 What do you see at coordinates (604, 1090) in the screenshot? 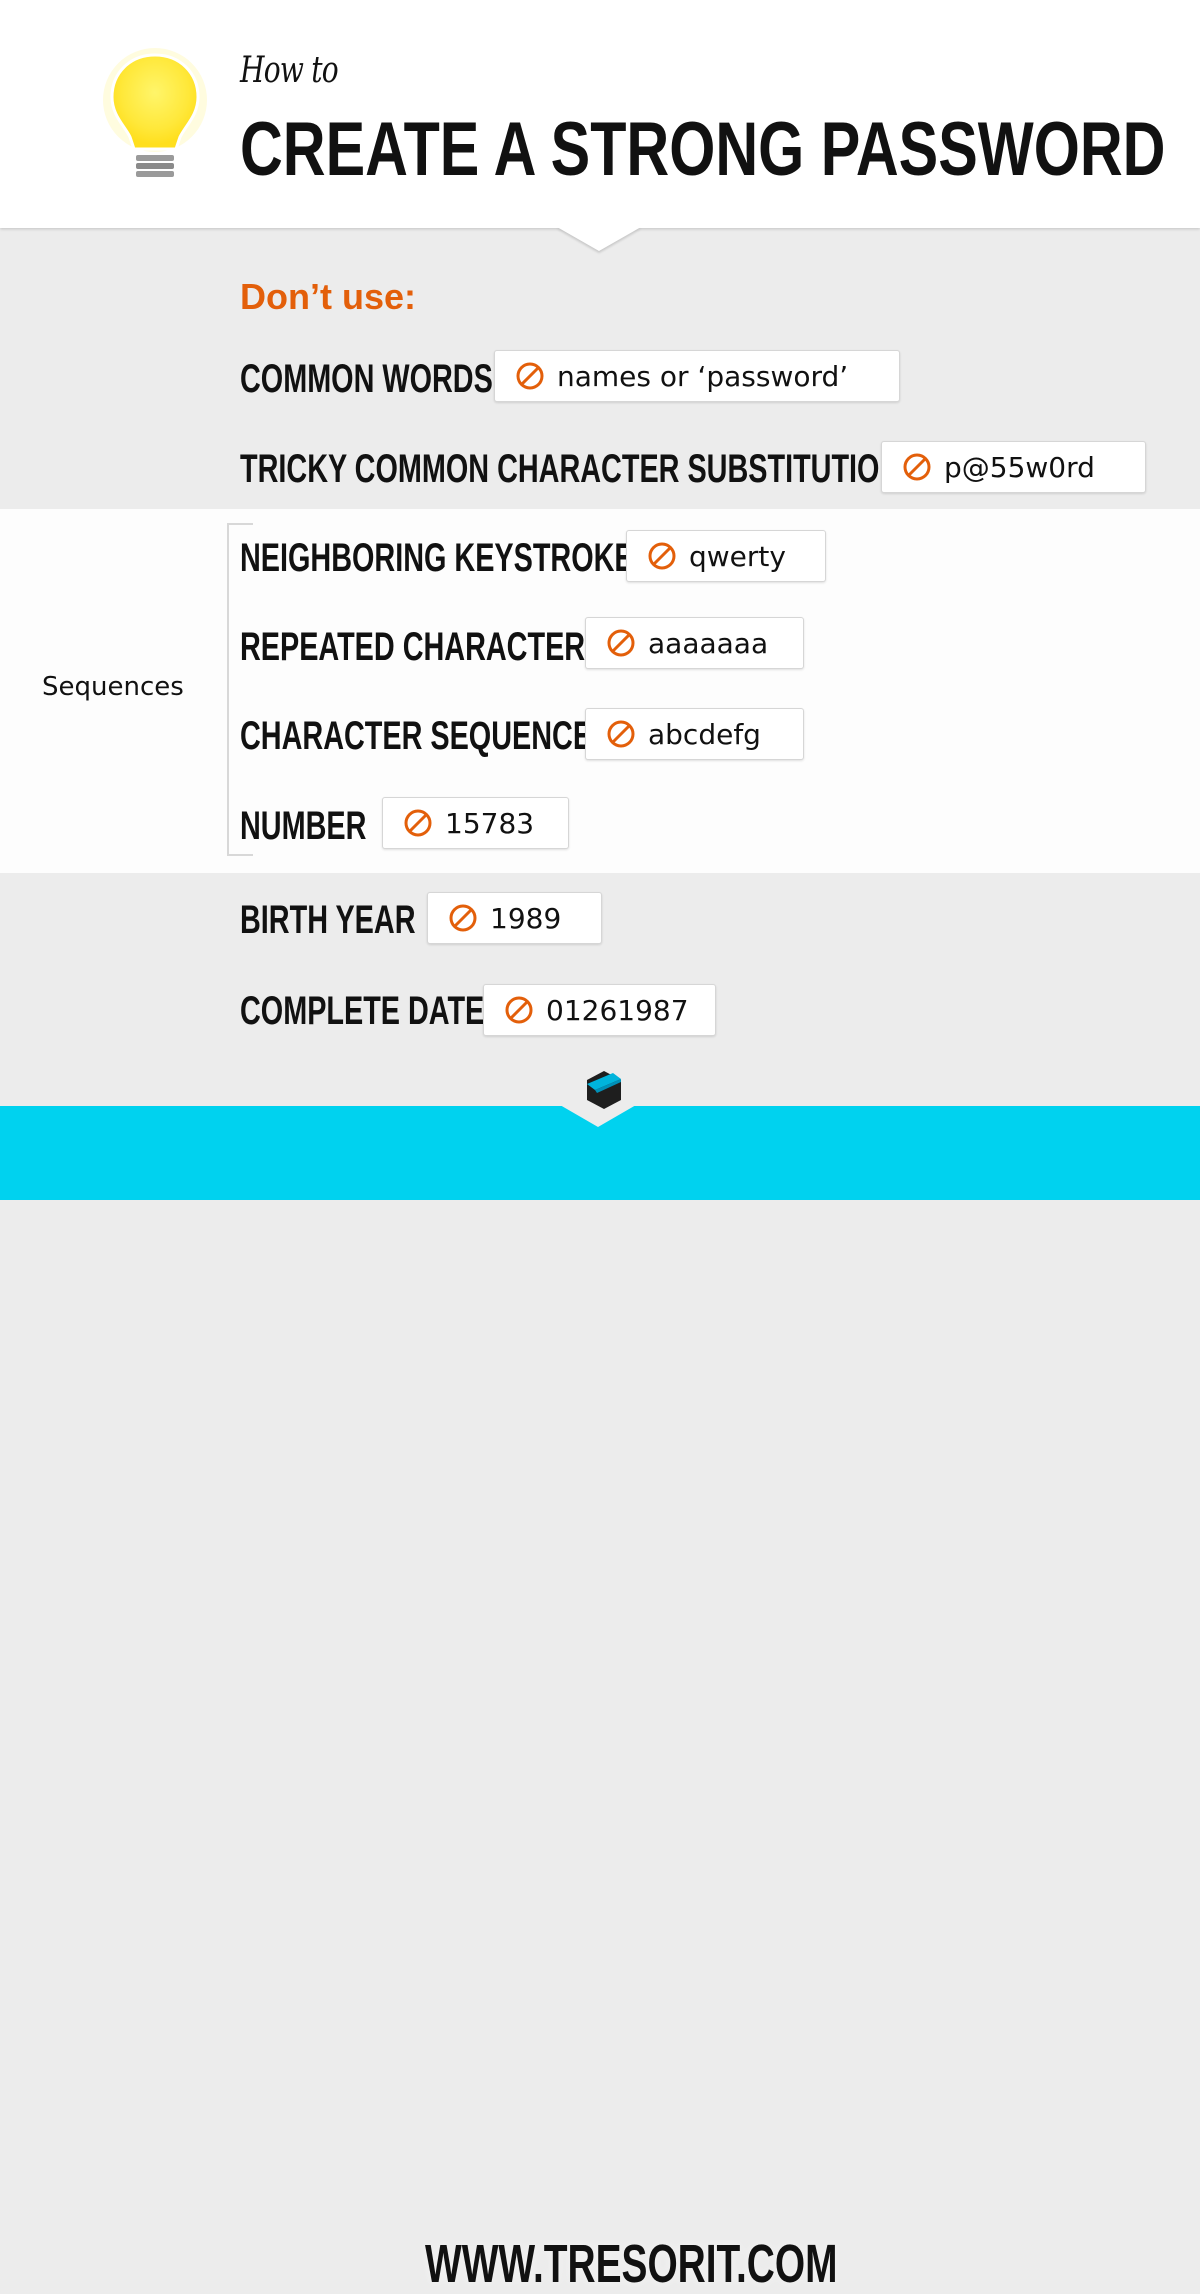
I see `tresorit-logo-icon` at bounding box center [604, 1090].